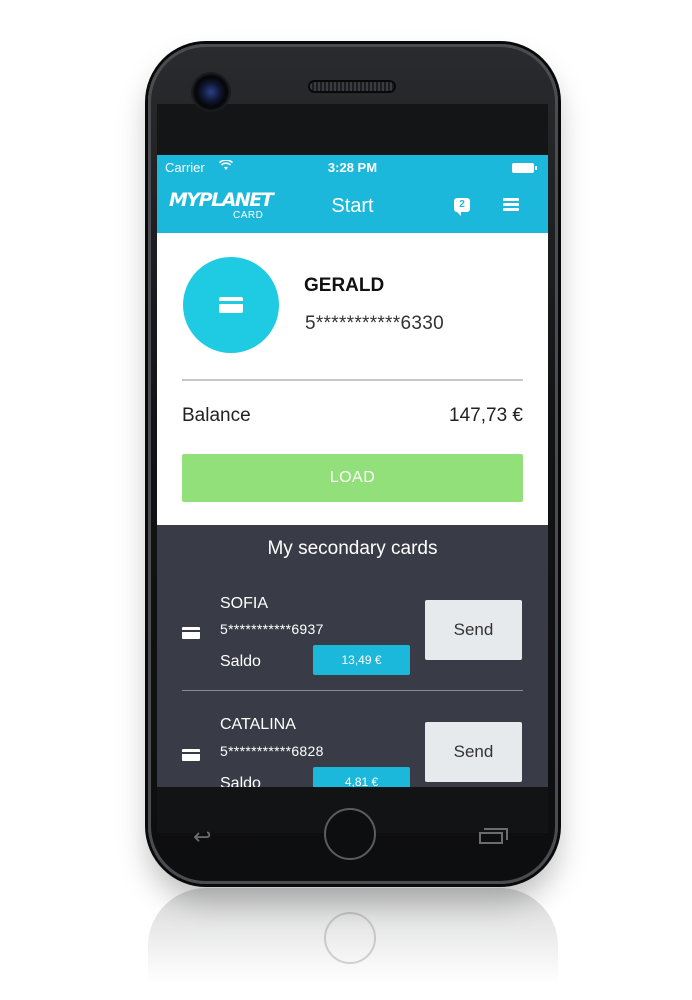  I want to click on load-button: LOAD, so click(352, 478).